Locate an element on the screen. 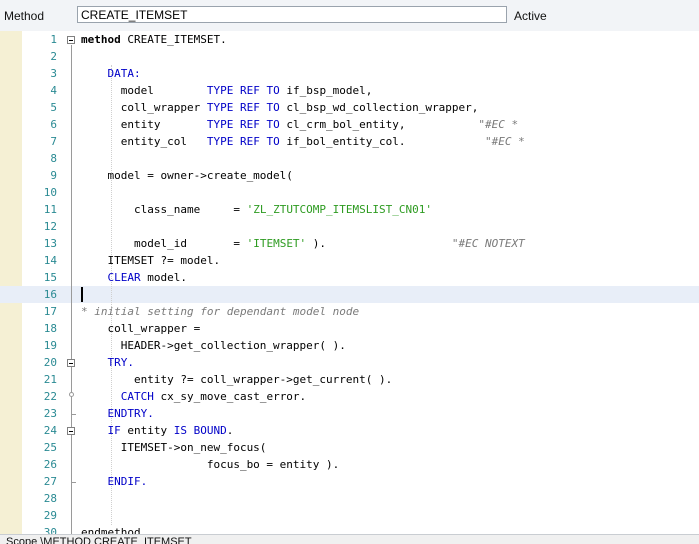  code-line-21: entity ?= coll_wrapper->get_current( ). is located at coordinates (236, 379).